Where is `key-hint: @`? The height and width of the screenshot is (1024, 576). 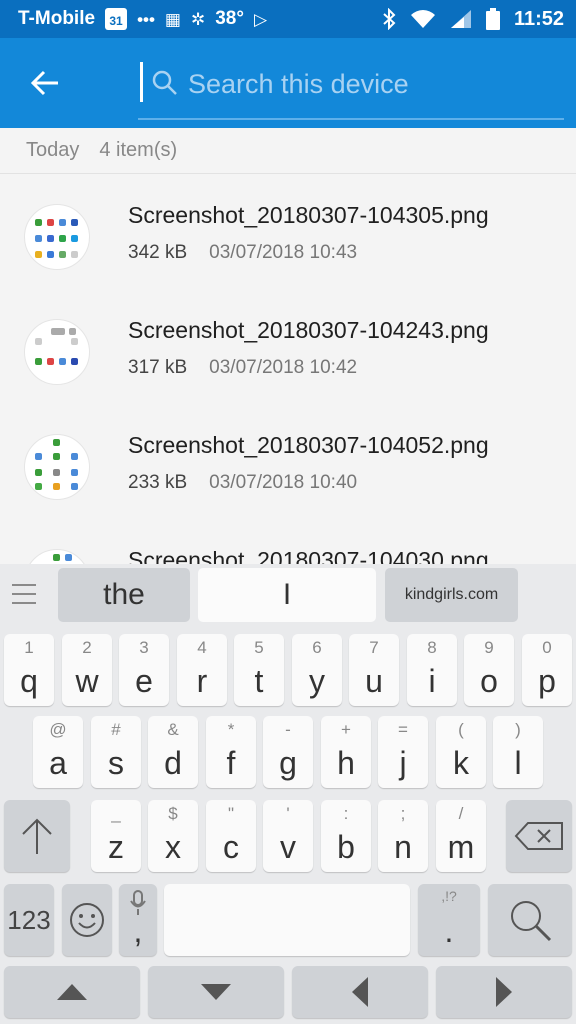
key-hint: @ is located at coordinates (58, 729).